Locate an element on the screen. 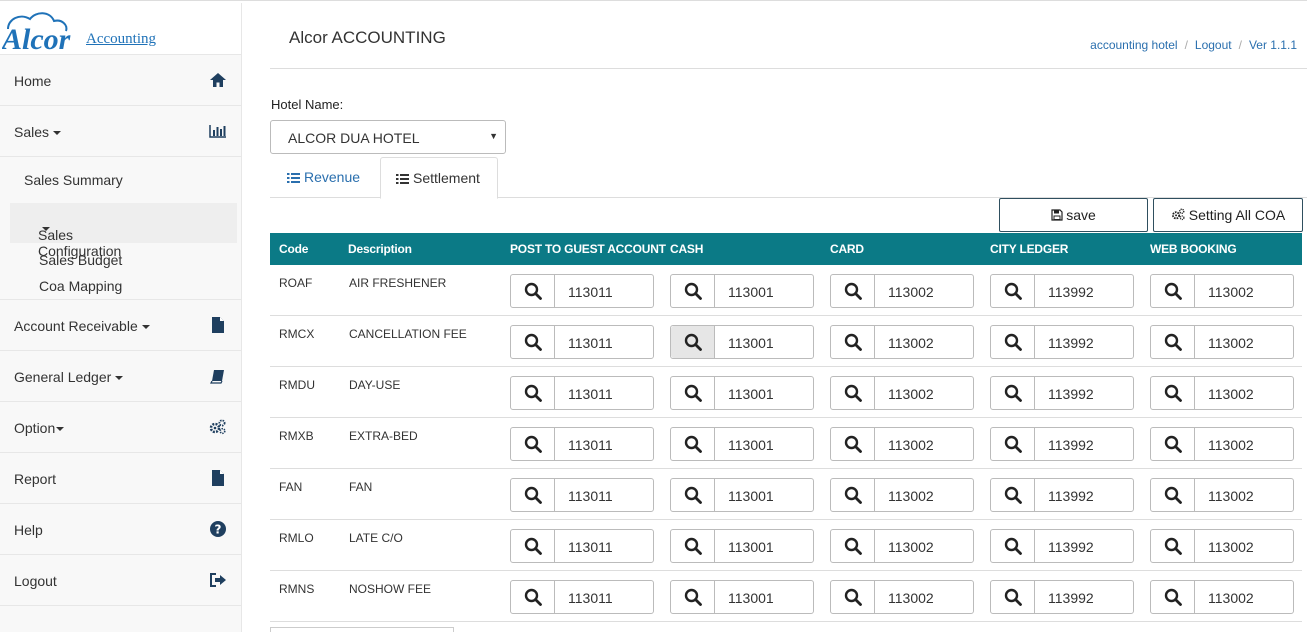  brand-logo: Alcor Accounting is located at coordinates (120, 29).